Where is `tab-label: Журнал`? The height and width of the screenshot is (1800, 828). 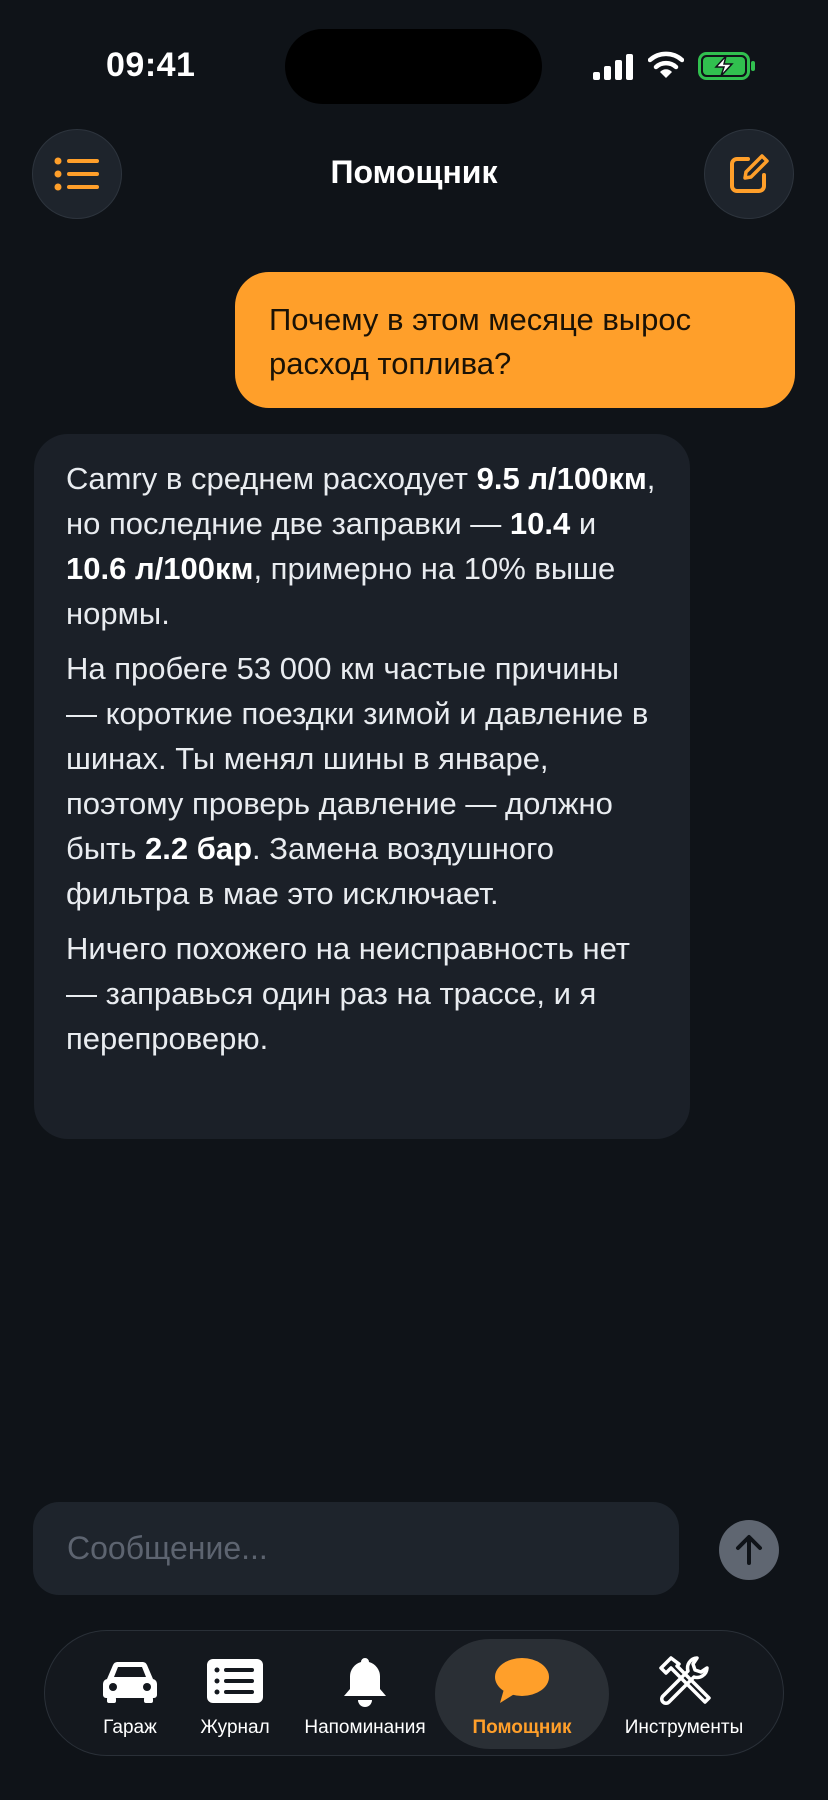 tab-label: Журнал is located at coordinates (235, 1727).